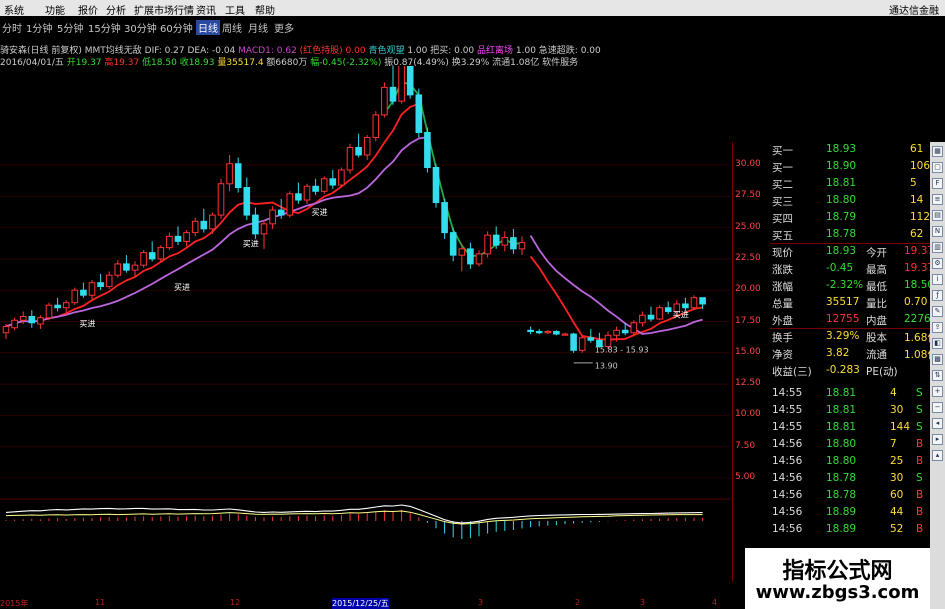  Describe the element at coordinates (937, 423) in the screenshot. I see `left-icon: ◂` at that location.